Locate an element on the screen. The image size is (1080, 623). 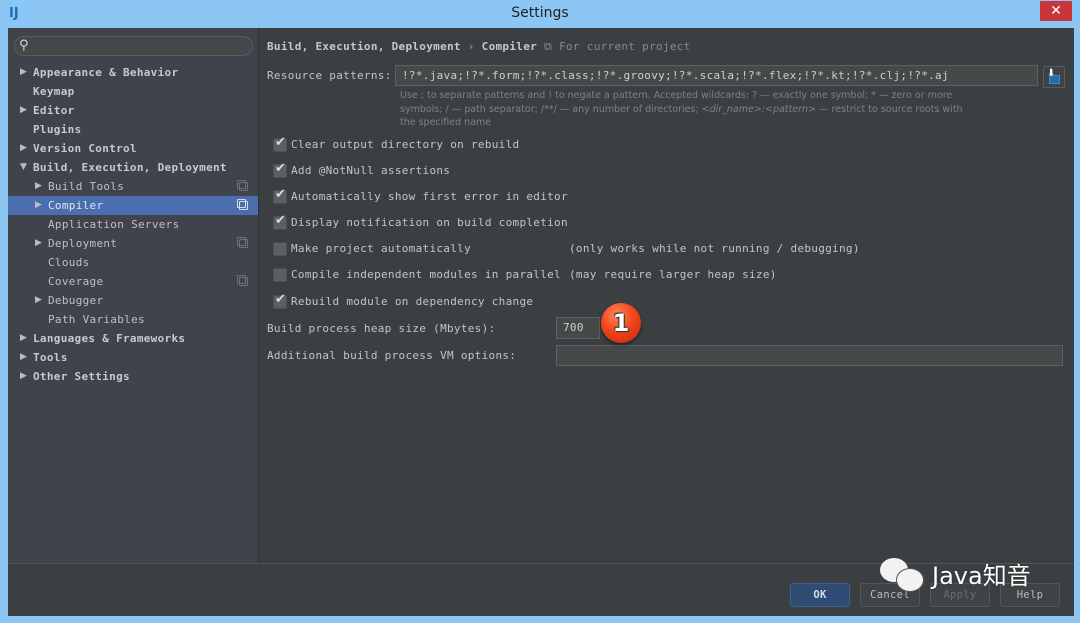
option-label: Add @NotNull assertions is located at coordinates (371, 170).